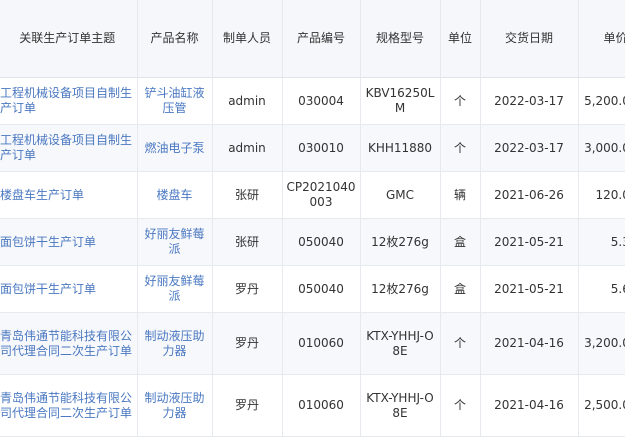 The image size is (625, 440). Describe the element at coordinates (601, 343) in the screenshot. I see `cell-price: 3,200.00` at that location.